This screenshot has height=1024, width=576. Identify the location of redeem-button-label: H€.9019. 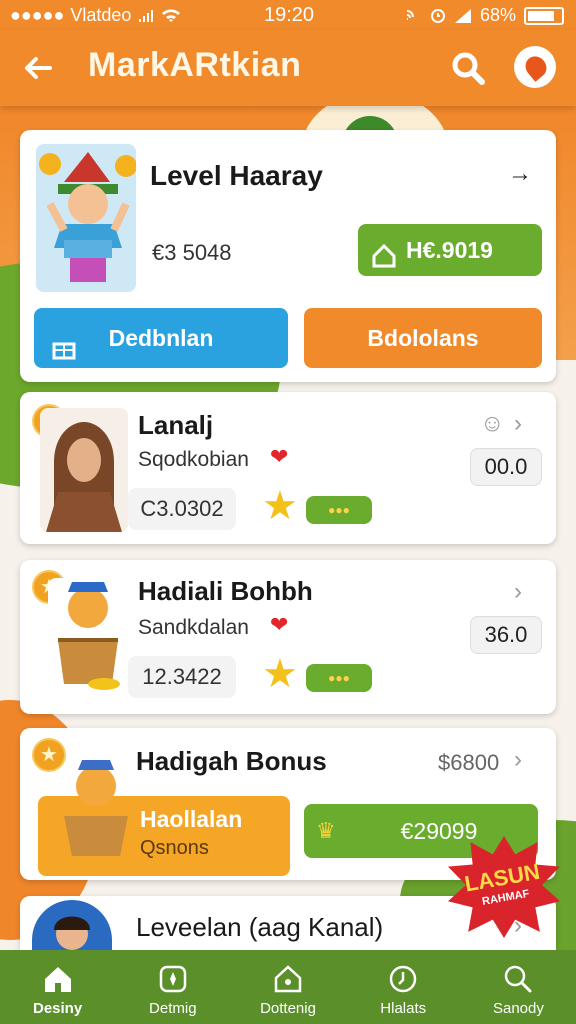
(449, 250).